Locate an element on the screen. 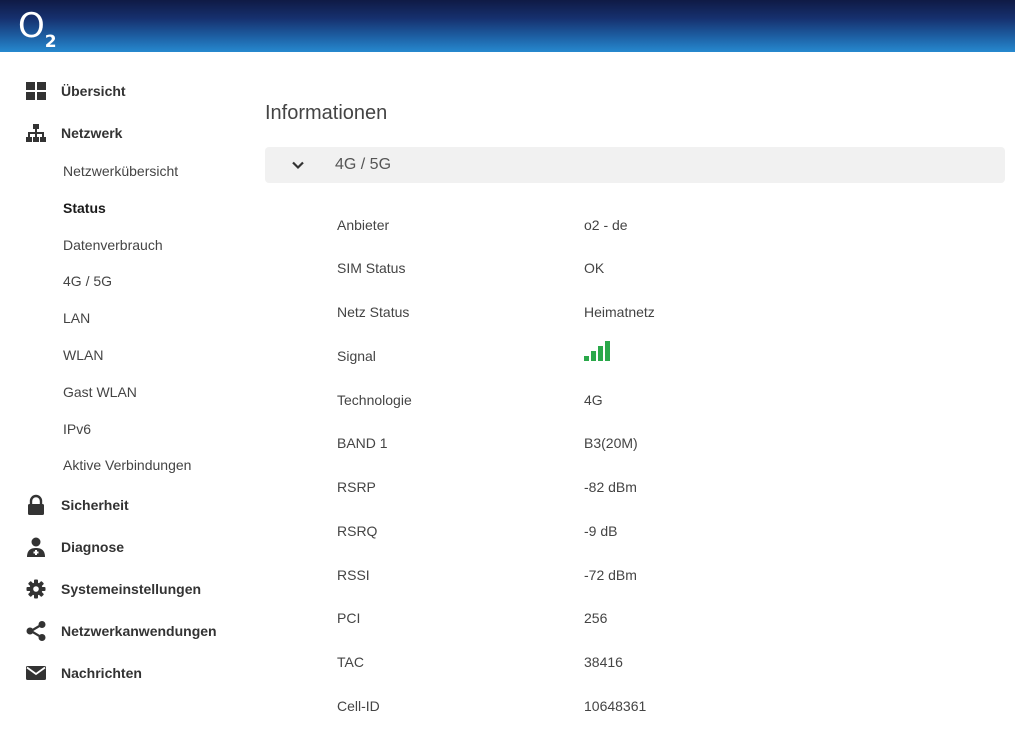  o2-logo: O2 is located at coordinates (37, 29).